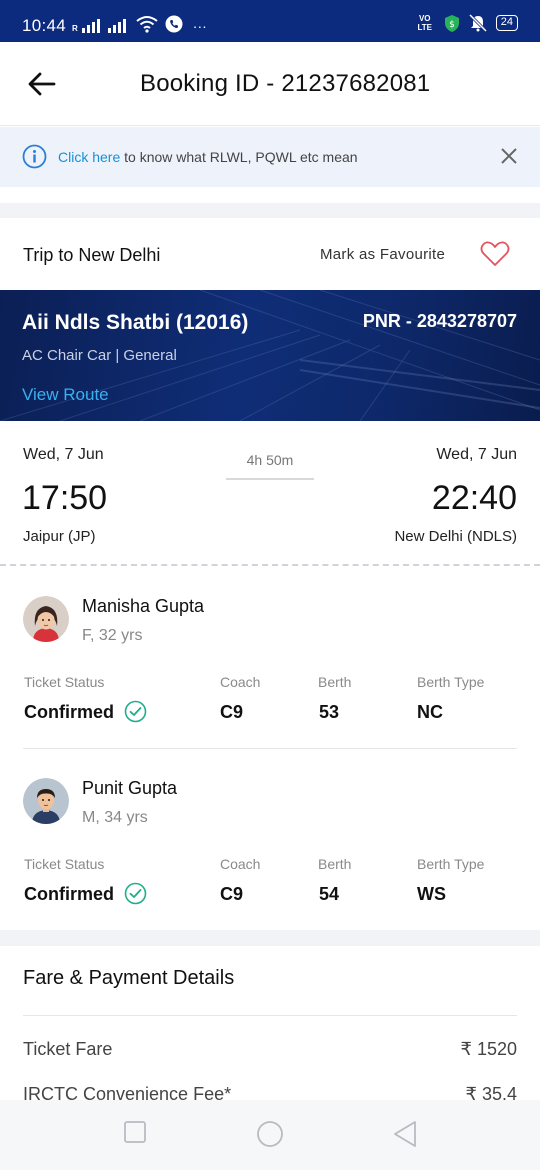 The width and height of the screenshot is (540, 1170). What do you see at coordinates (135, 1132) in the screenshot?
I see `recents-icon` at bounding box center [135, 1132].